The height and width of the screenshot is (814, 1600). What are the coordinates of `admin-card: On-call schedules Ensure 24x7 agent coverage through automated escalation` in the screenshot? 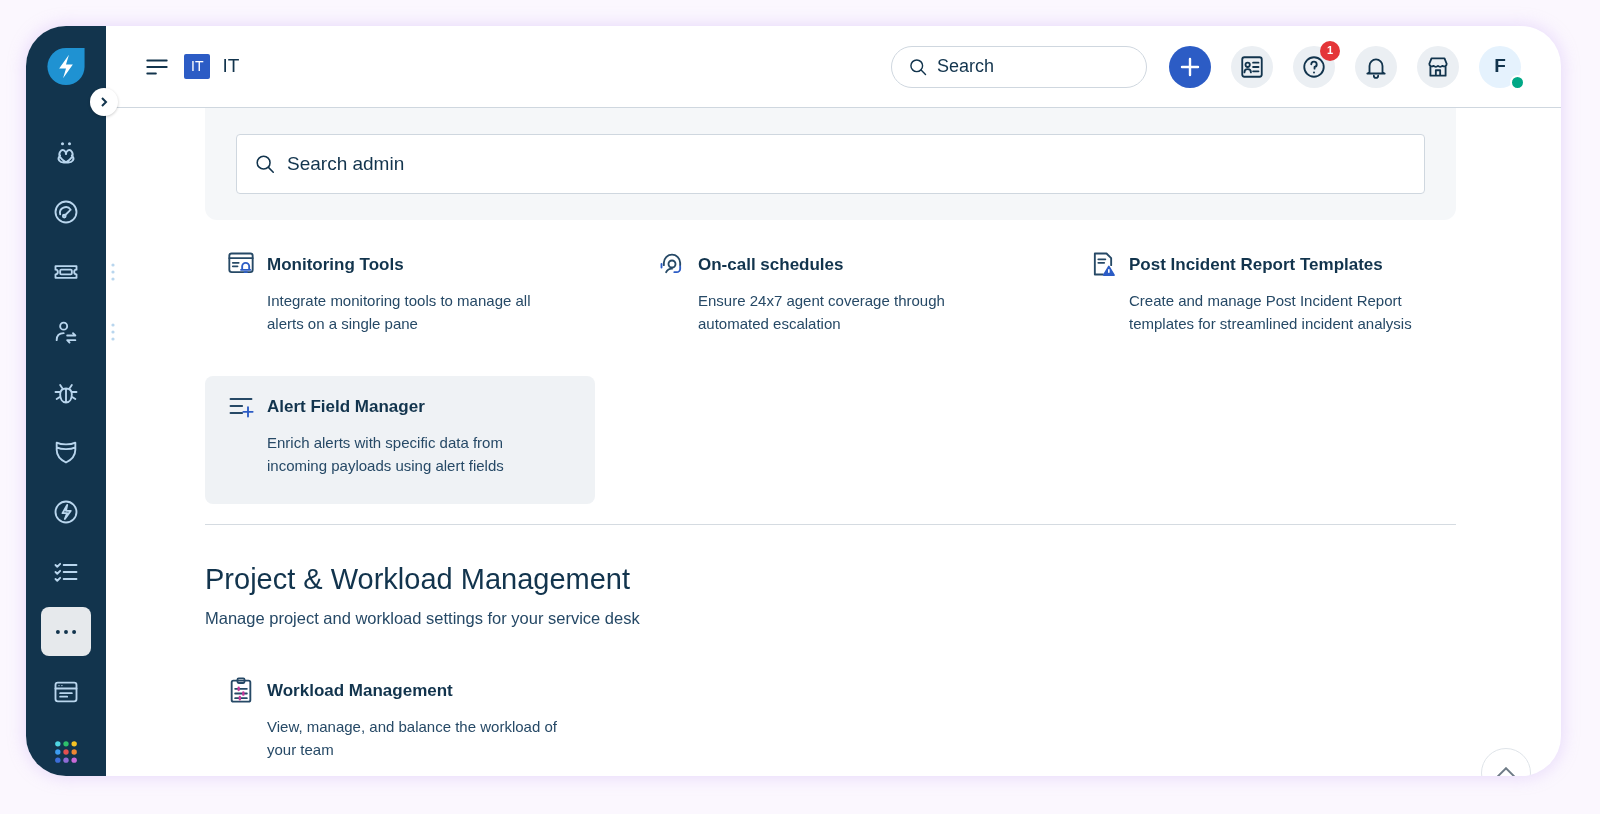 It's located at (831, 298).